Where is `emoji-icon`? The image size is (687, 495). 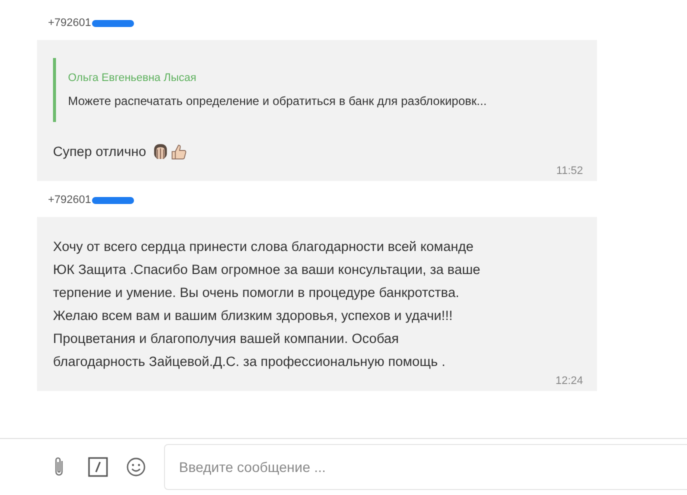 emoji-icon is located at coordinates (136, 467).